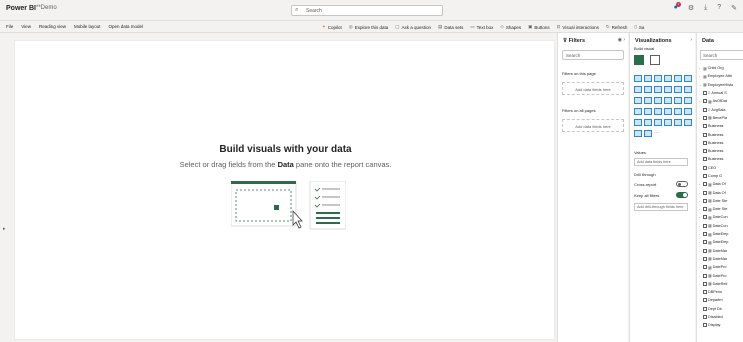 The height and width of the screenshot is (342, 743). I want to click on gauge-icon, so click(648, 111).